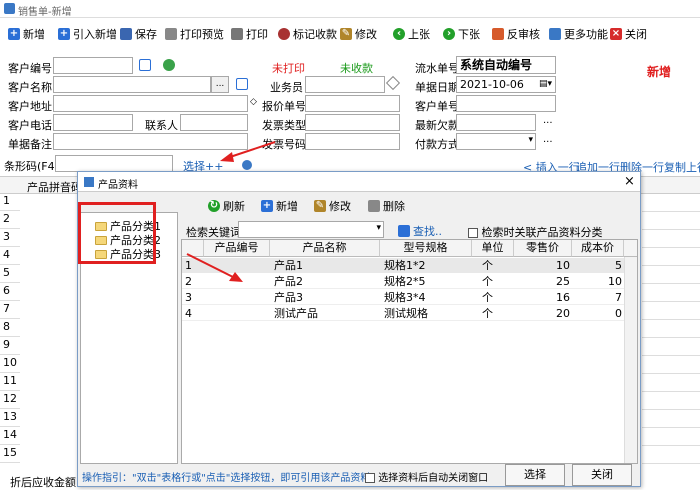 The width and height of the screenshot is (700, 490). What do you see at coordinates (535, 475) in the screenshot?
I see `select-button: 选择` at bounding box center [535, 475].